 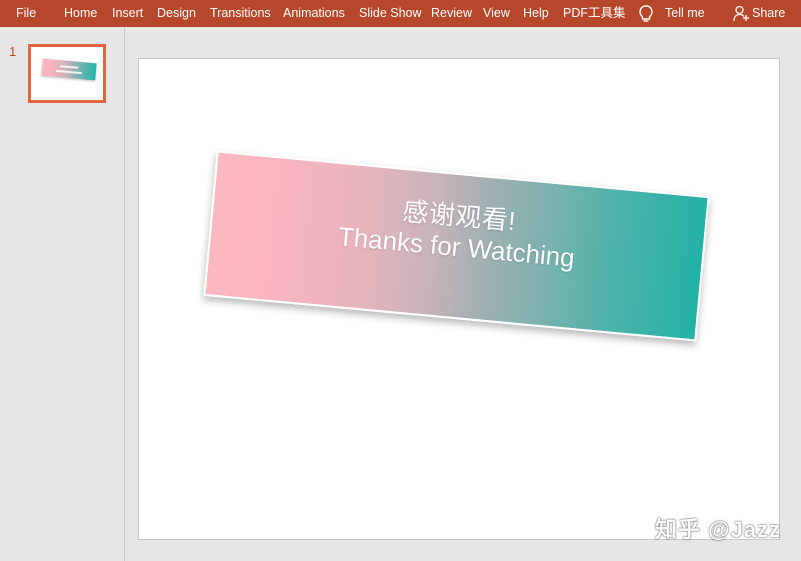 I want to click on thumbnail-pane: 1, so click(x=62, y=294).